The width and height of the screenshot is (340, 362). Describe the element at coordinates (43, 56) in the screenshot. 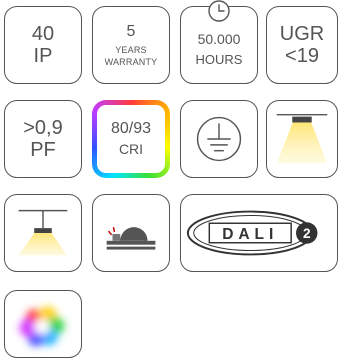

I see `ip-rating-label: IP` at that location.